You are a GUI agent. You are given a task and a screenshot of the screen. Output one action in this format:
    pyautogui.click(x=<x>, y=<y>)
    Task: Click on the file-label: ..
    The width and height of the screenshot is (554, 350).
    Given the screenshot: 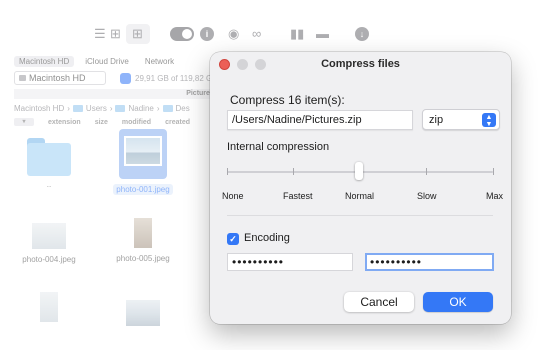 What is the action you would take?
    pyautogui.click(x=49, y=184)
    